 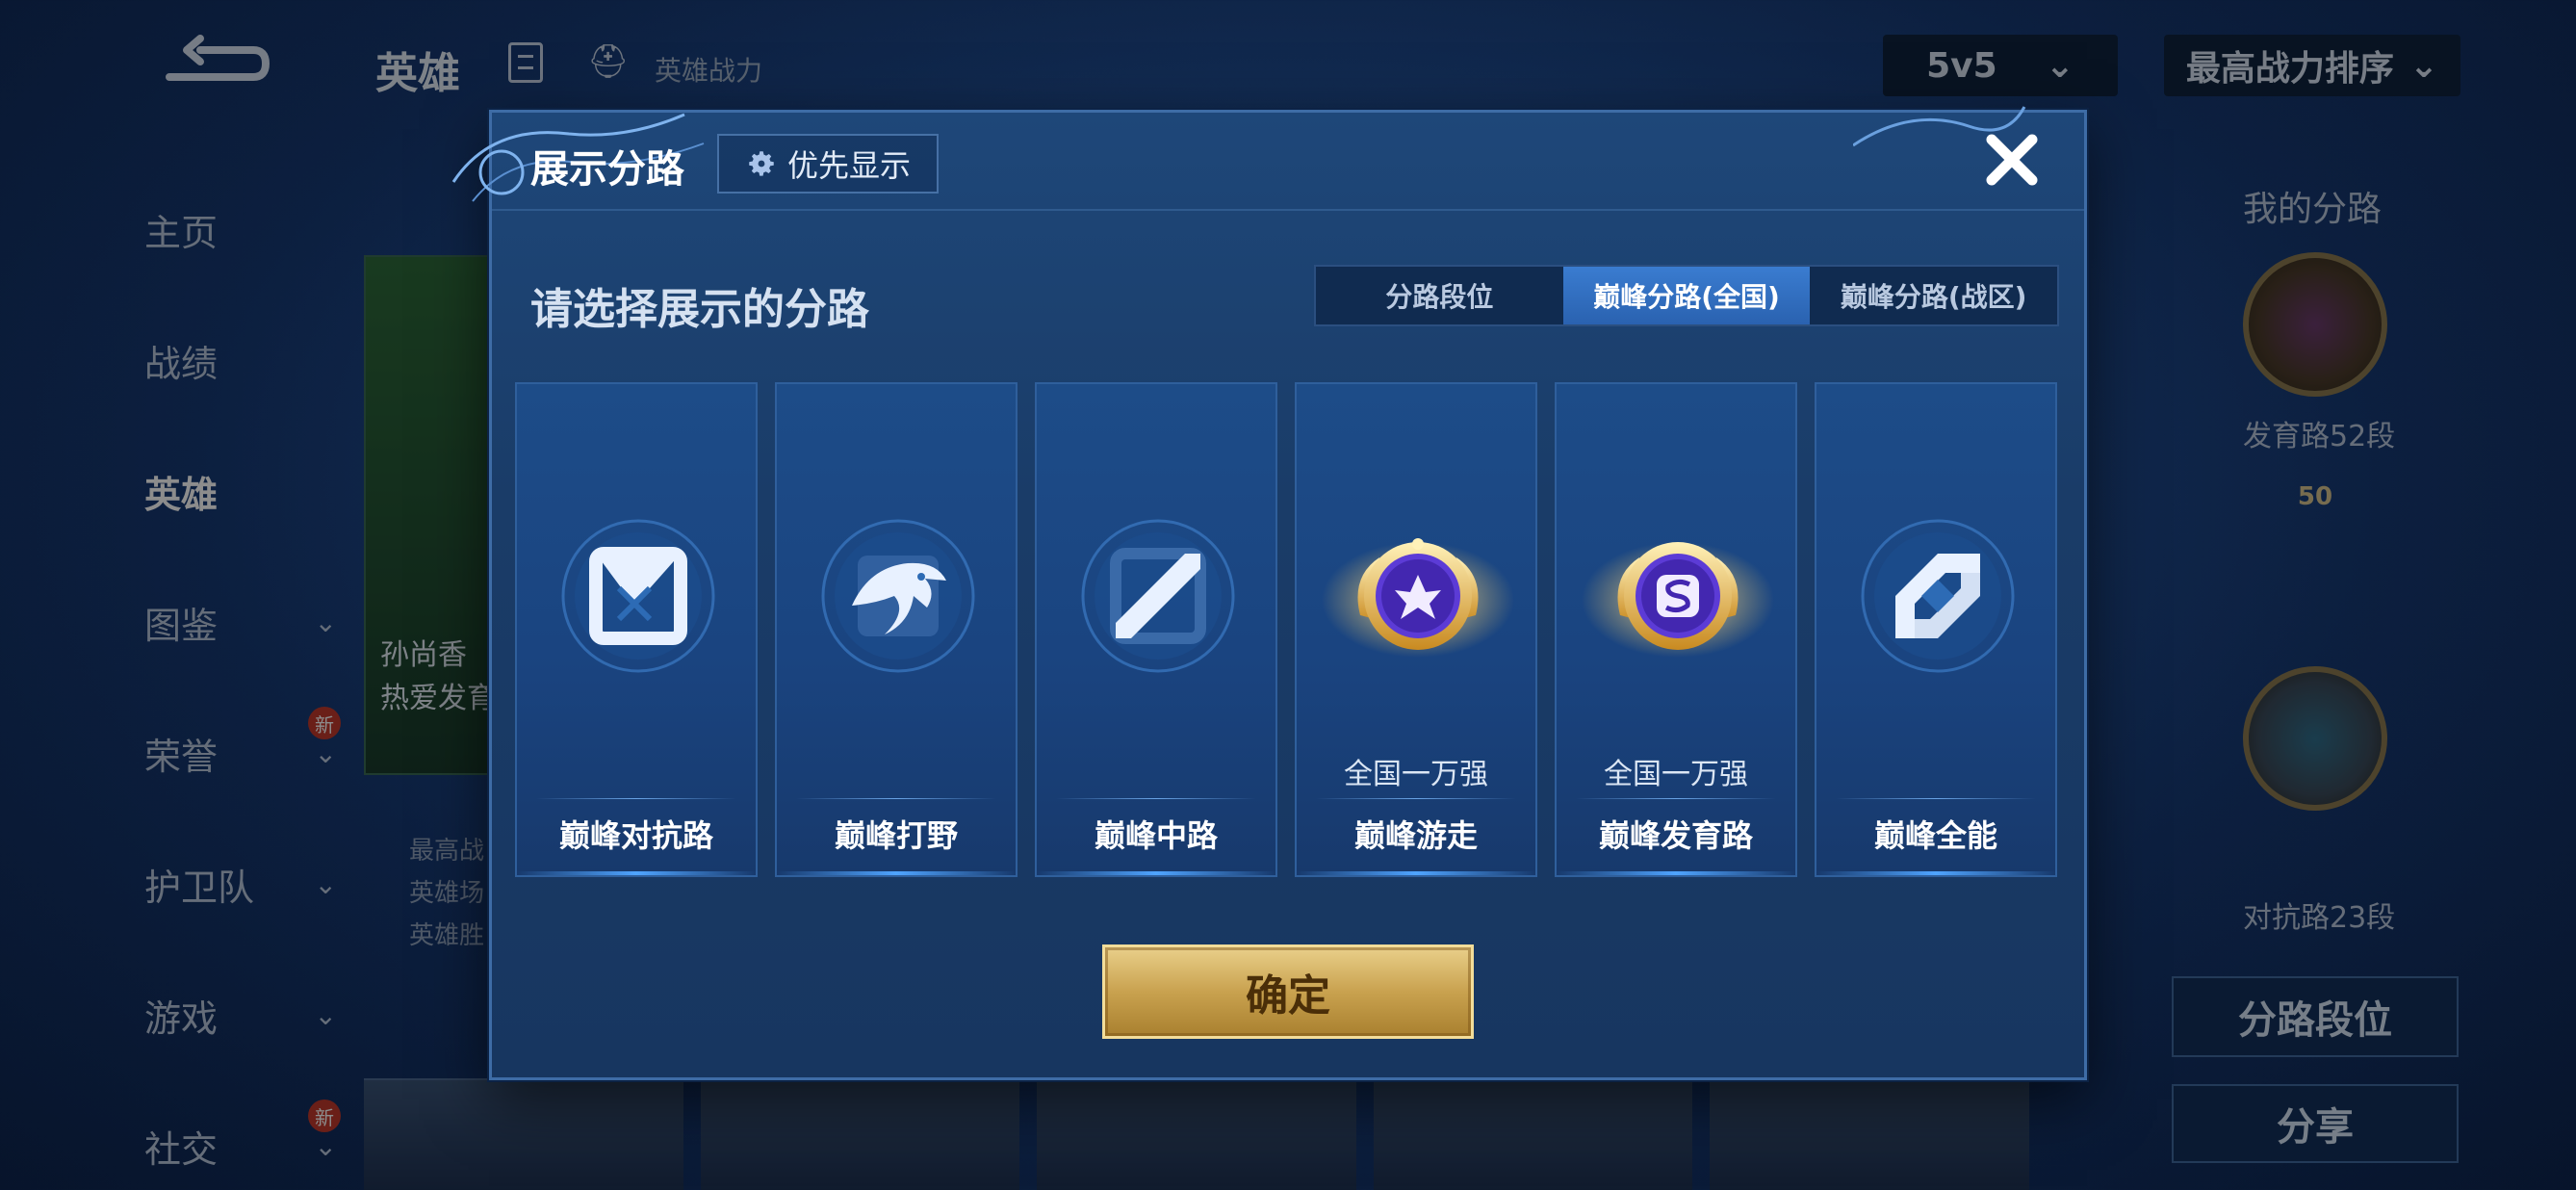 I want to click on stat-line: 最高战, so click(x=447, y=852).